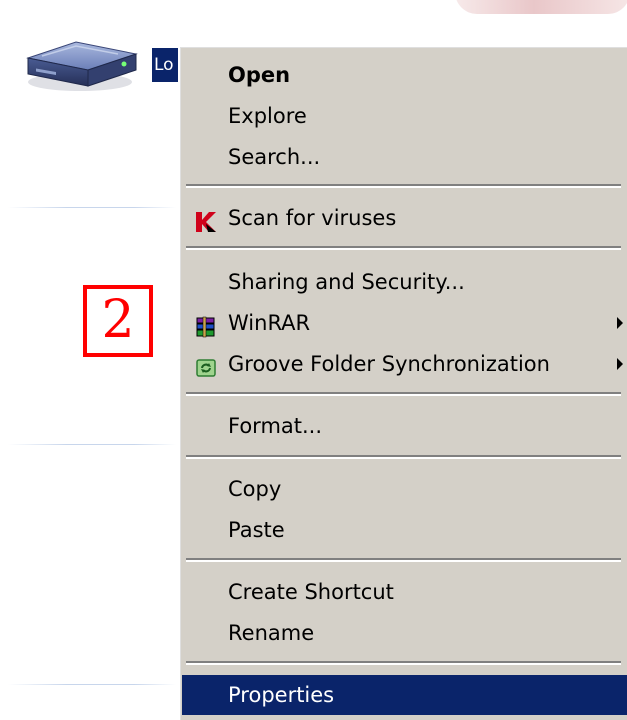  I want to click on menu-item-groove-folder-synchronization: Groove Folder Synchronization, so click(404, 364).